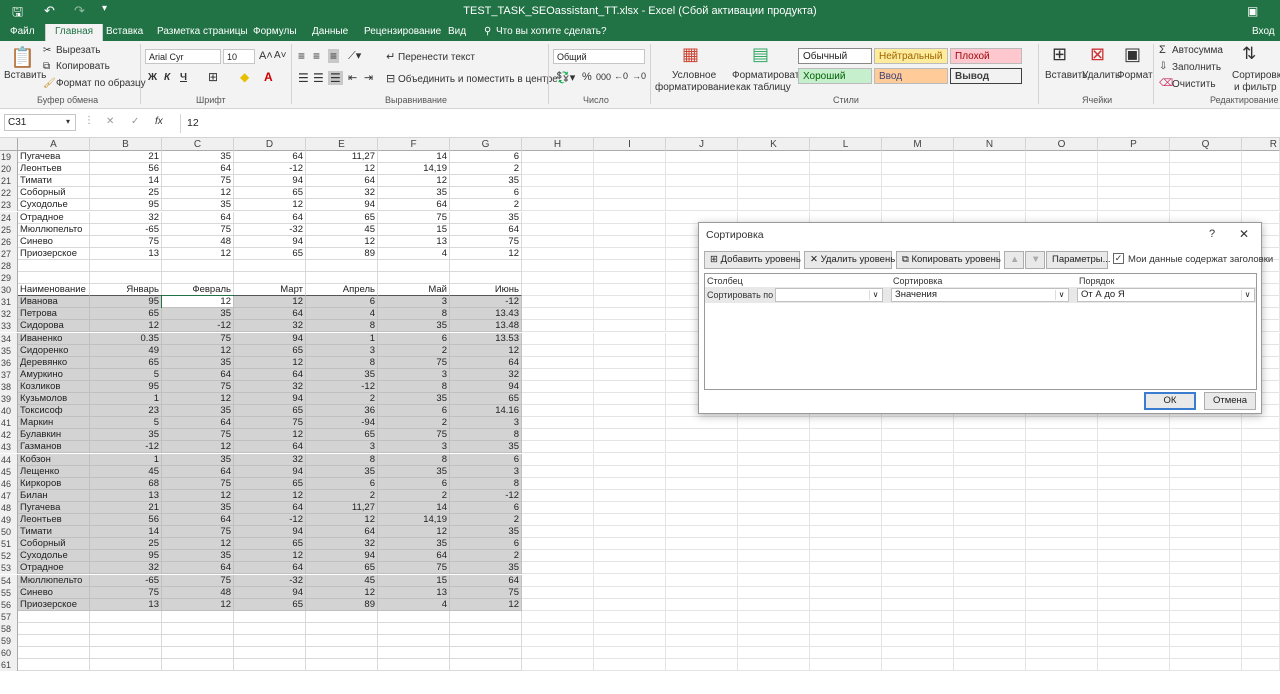 This screenshot has height=694, width=1280. What do you see at coordinates (54, 471) in the screenshot?
I see `table-cell: Лещенко` at bounding box center [54, 471].